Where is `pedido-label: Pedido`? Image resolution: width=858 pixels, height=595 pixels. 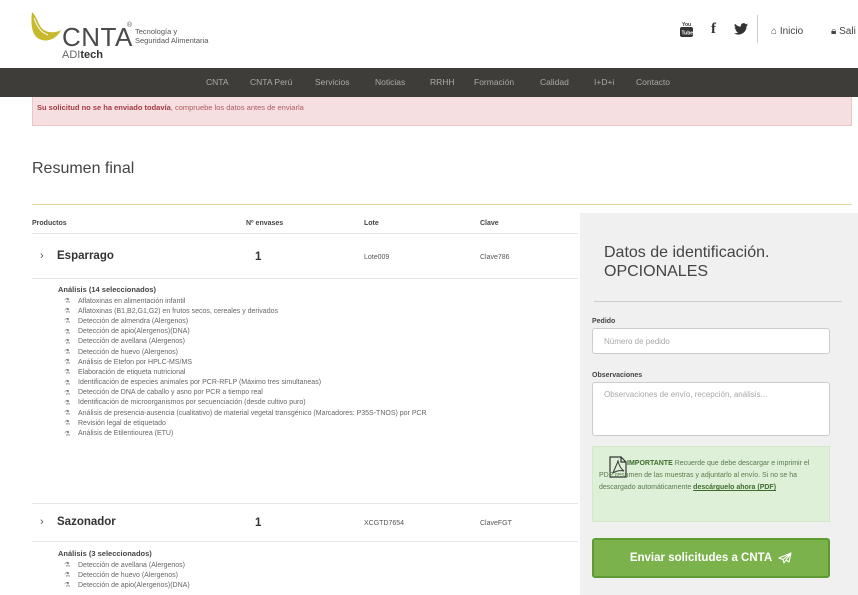
pedido-label: Pedido is located at coordinates (604, 321).